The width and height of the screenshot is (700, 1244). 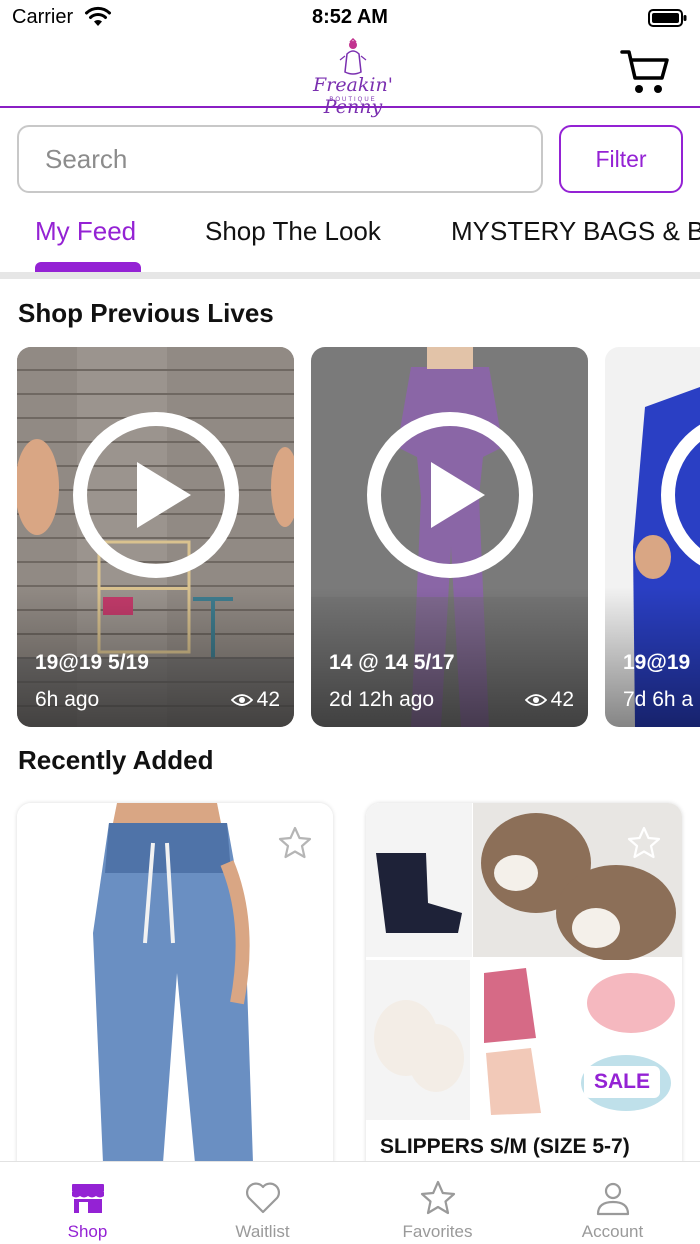 What do you see at coordinates (621, 159) in the screenshot?
I see `filter-button: Filter` at bounding box center [621, 159].